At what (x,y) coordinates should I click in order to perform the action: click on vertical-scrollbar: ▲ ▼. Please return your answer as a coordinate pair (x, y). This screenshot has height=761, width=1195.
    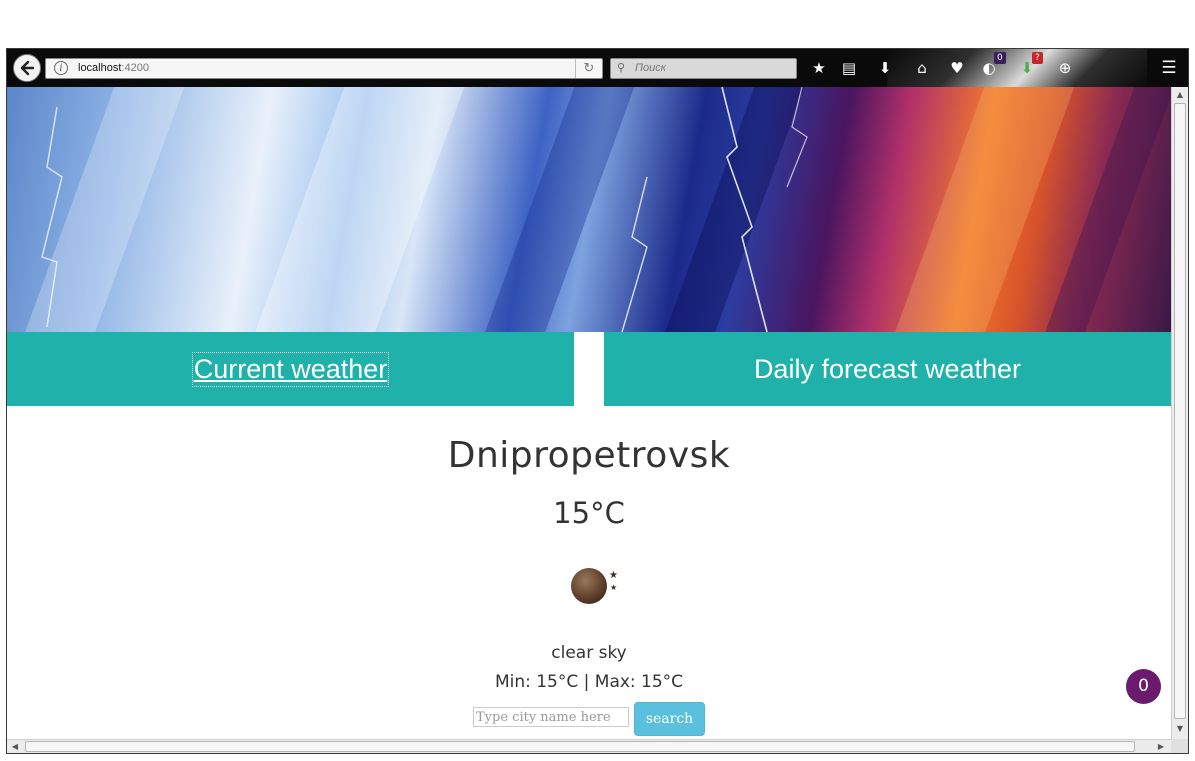
    Looking at the image, I should click on (1179, 413).